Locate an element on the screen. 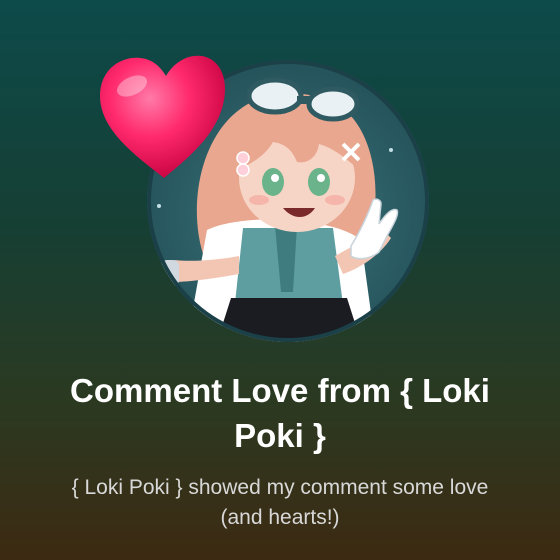 Image resolution: width=560 pixels, height=560 pixels. notification-title: Comment Love from { Loki Poki } is located at coordinates (280, 413).